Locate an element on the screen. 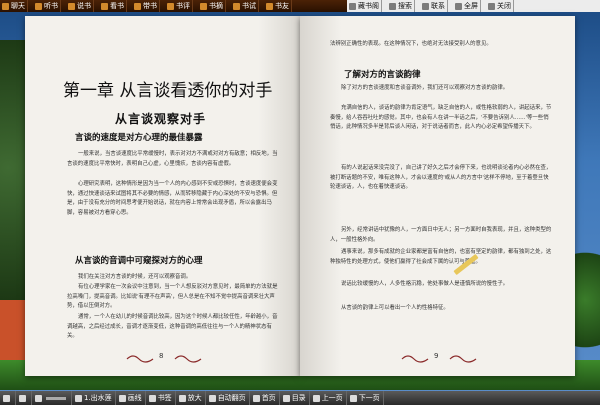  play-button is located at coordinates (24, 398).